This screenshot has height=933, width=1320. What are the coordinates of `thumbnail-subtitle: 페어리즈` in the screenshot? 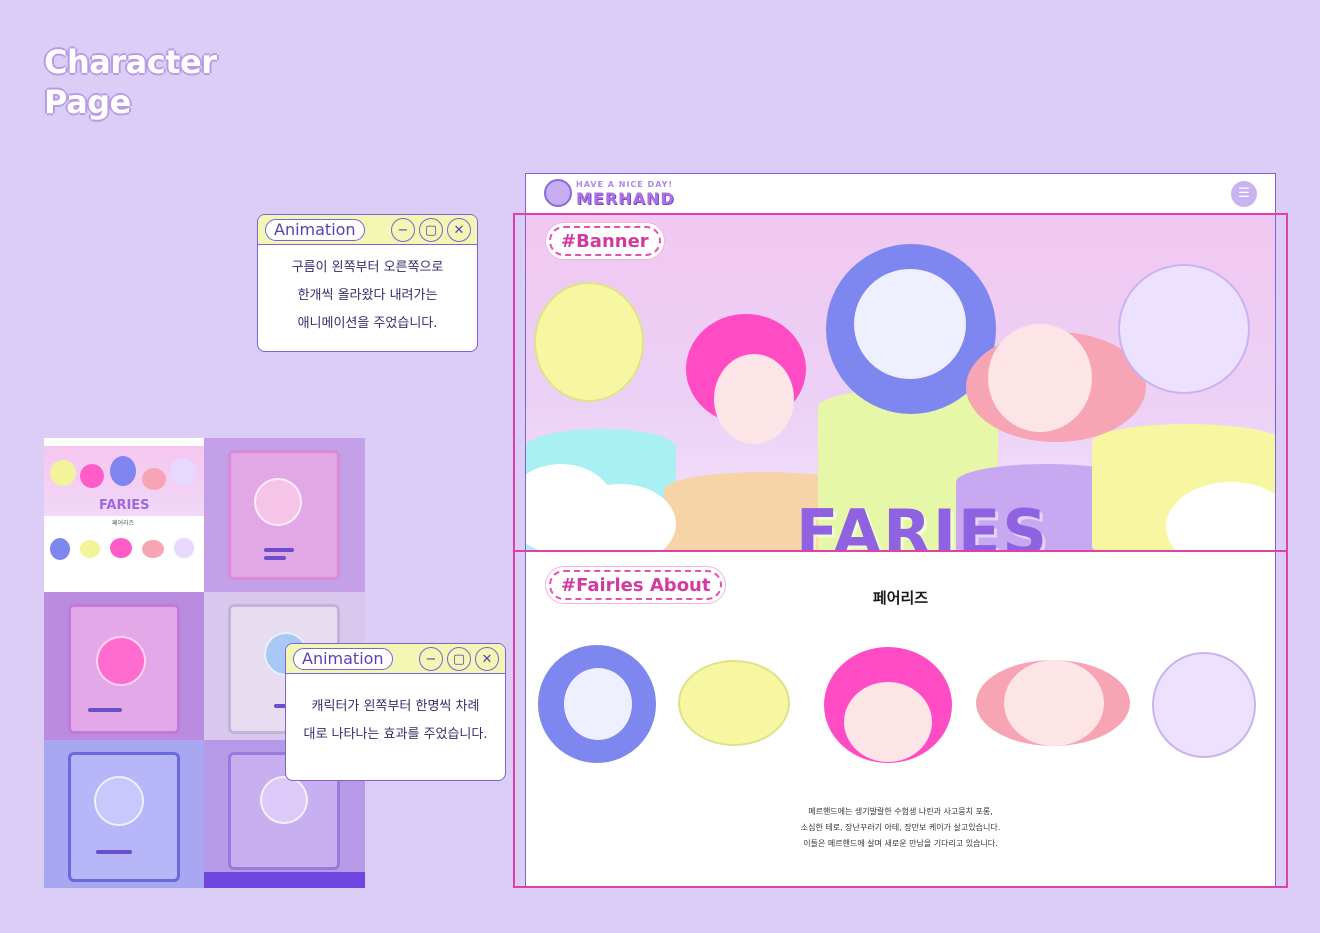 It's located at (123, 523).